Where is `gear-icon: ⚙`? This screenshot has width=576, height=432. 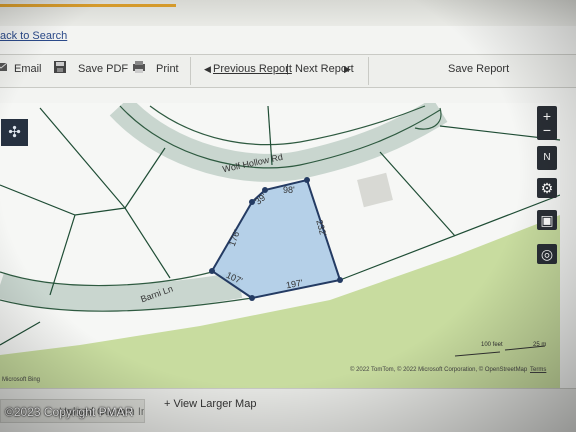
gear-icon: ⚙ is located at coordinates (547, 188).